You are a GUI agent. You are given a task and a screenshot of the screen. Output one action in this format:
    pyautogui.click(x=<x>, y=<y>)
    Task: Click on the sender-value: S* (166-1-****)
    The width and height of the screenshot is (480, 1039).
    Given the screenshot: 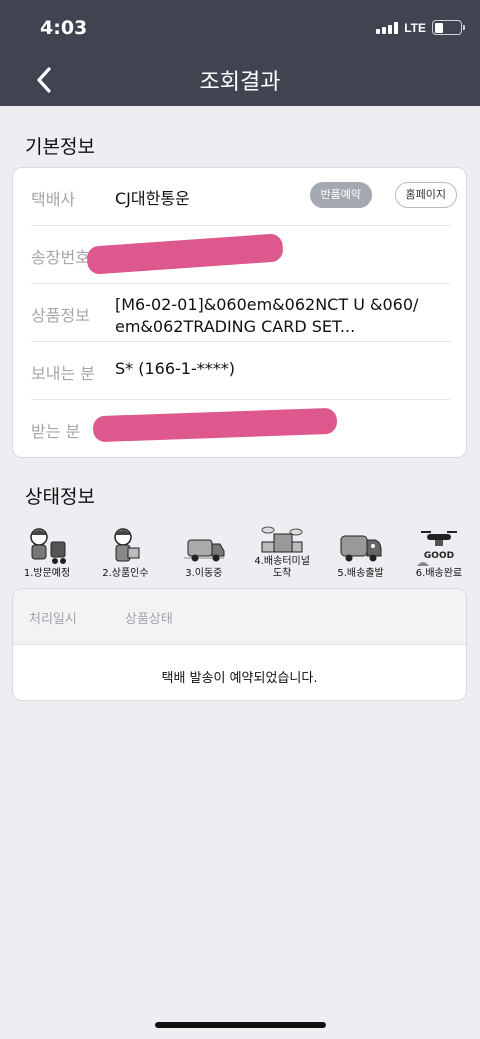 What is the action you would take?
    pyautogui.click(x=175, y=368)
    